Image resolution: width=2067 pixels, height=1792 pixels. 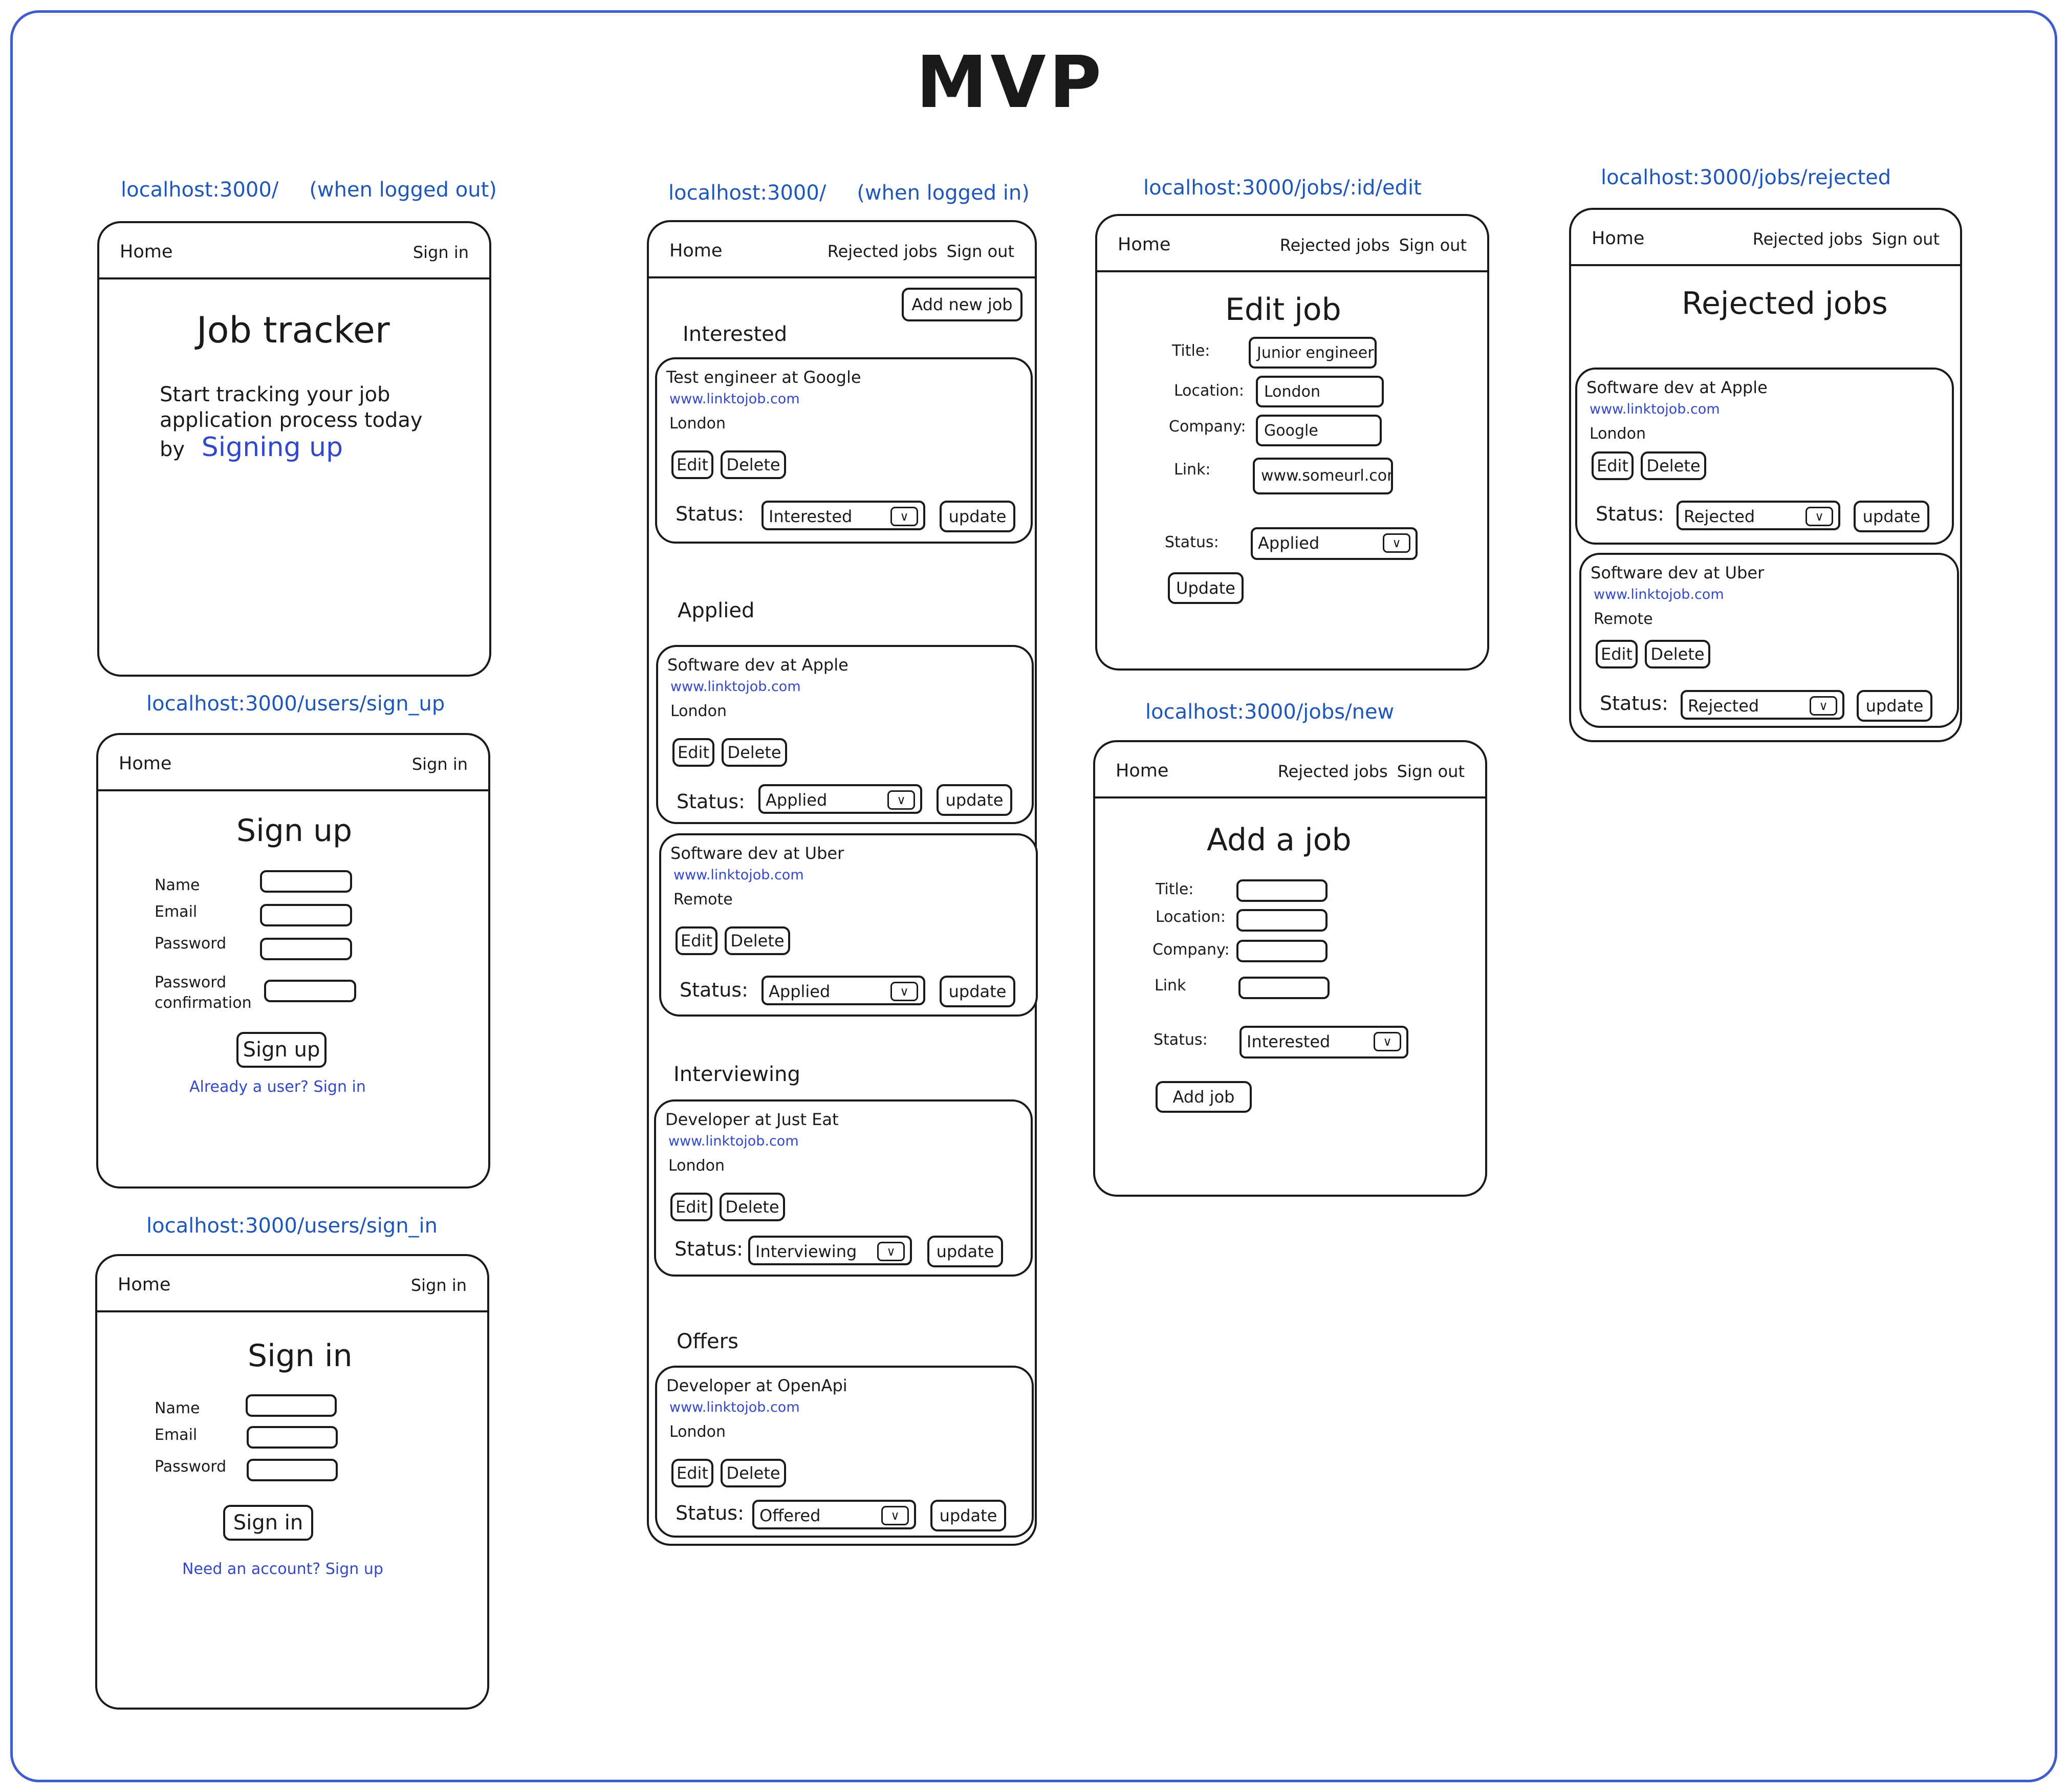 I want to click on status-select: Offered ∨, so click(x=834, y=1515).